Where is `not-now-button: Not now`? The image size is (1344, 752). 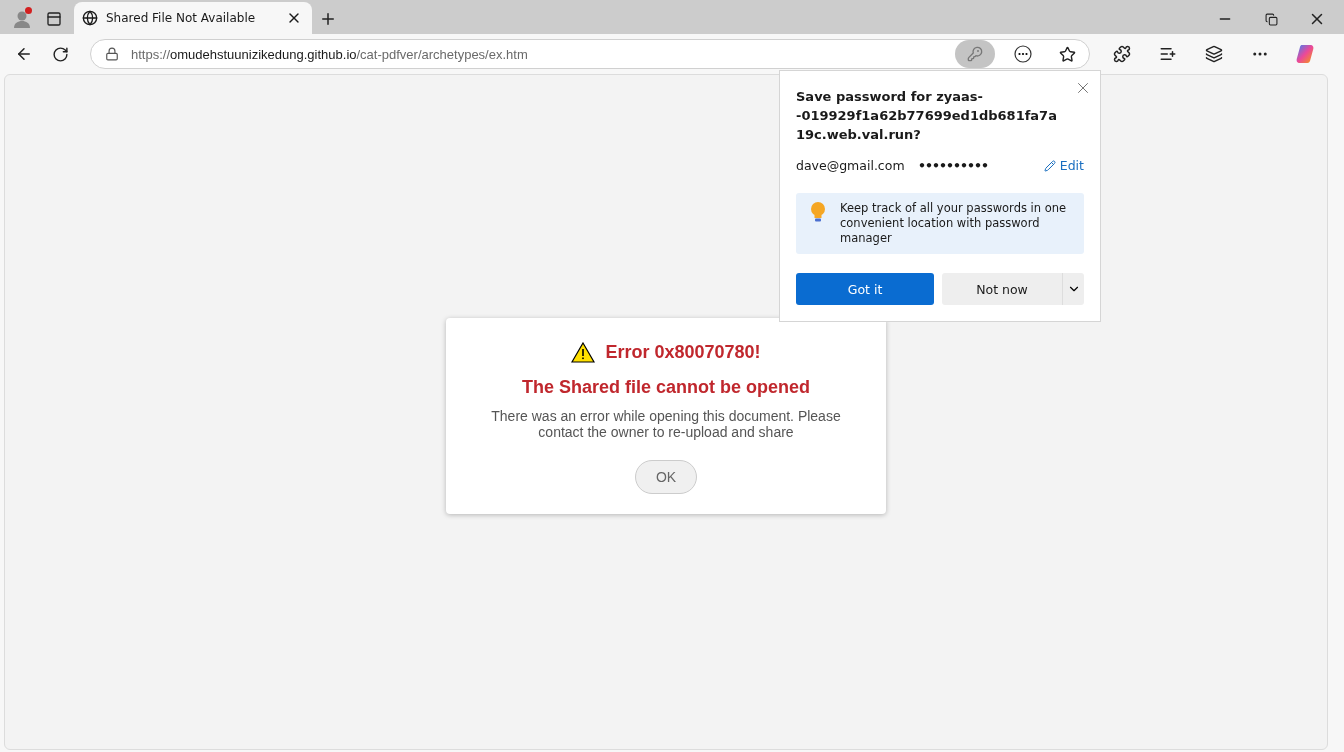
not-now-button: Not now is located at coordinates (1002, 289).